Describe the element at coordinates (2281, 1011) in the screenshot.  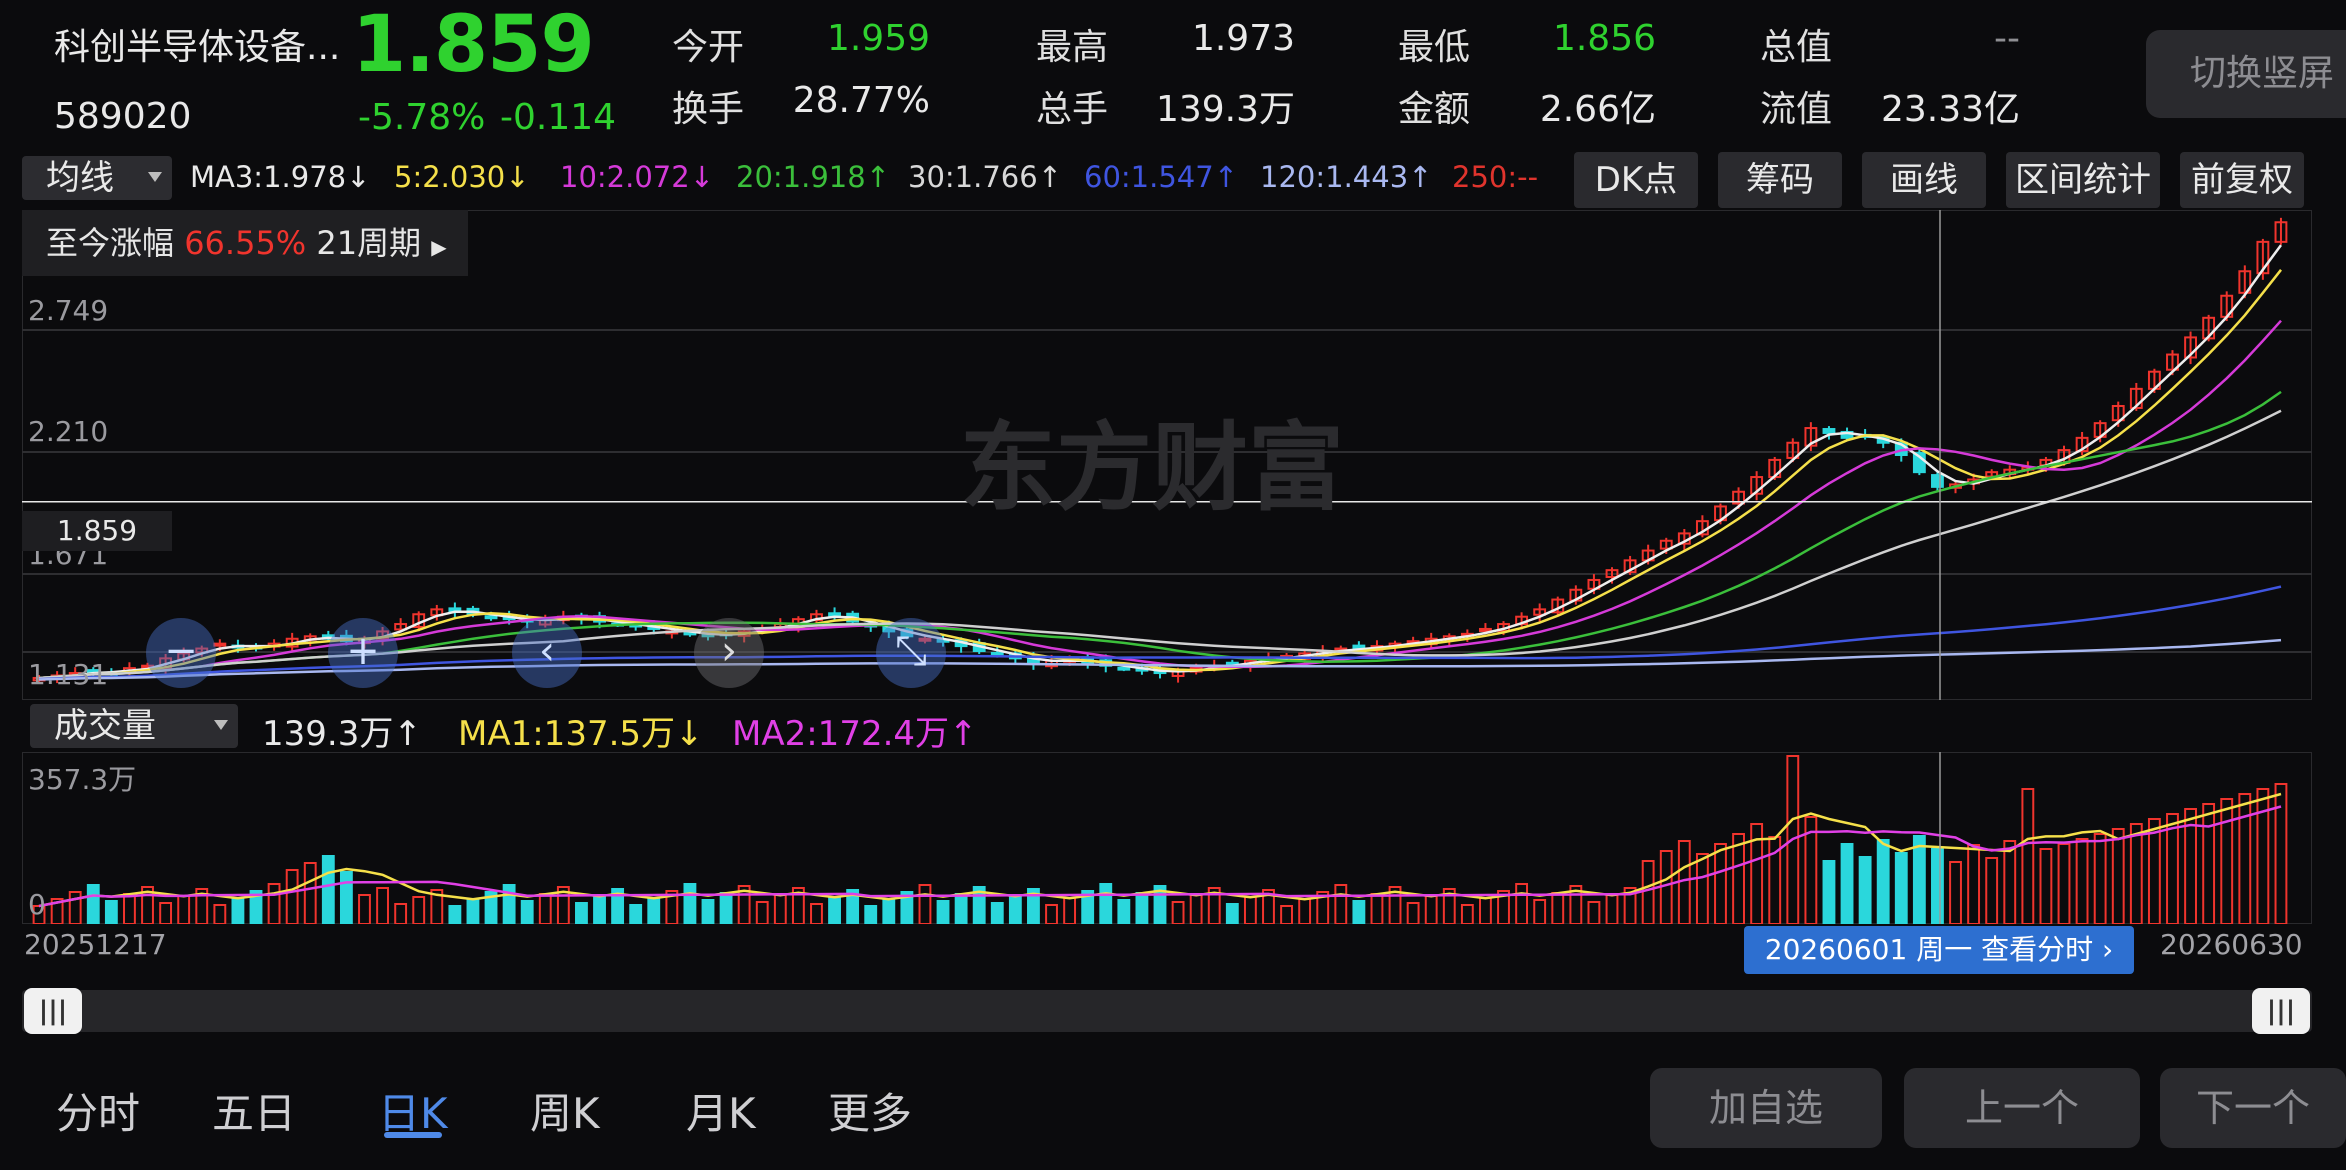
I see `range-handle-right: |||` at that location.